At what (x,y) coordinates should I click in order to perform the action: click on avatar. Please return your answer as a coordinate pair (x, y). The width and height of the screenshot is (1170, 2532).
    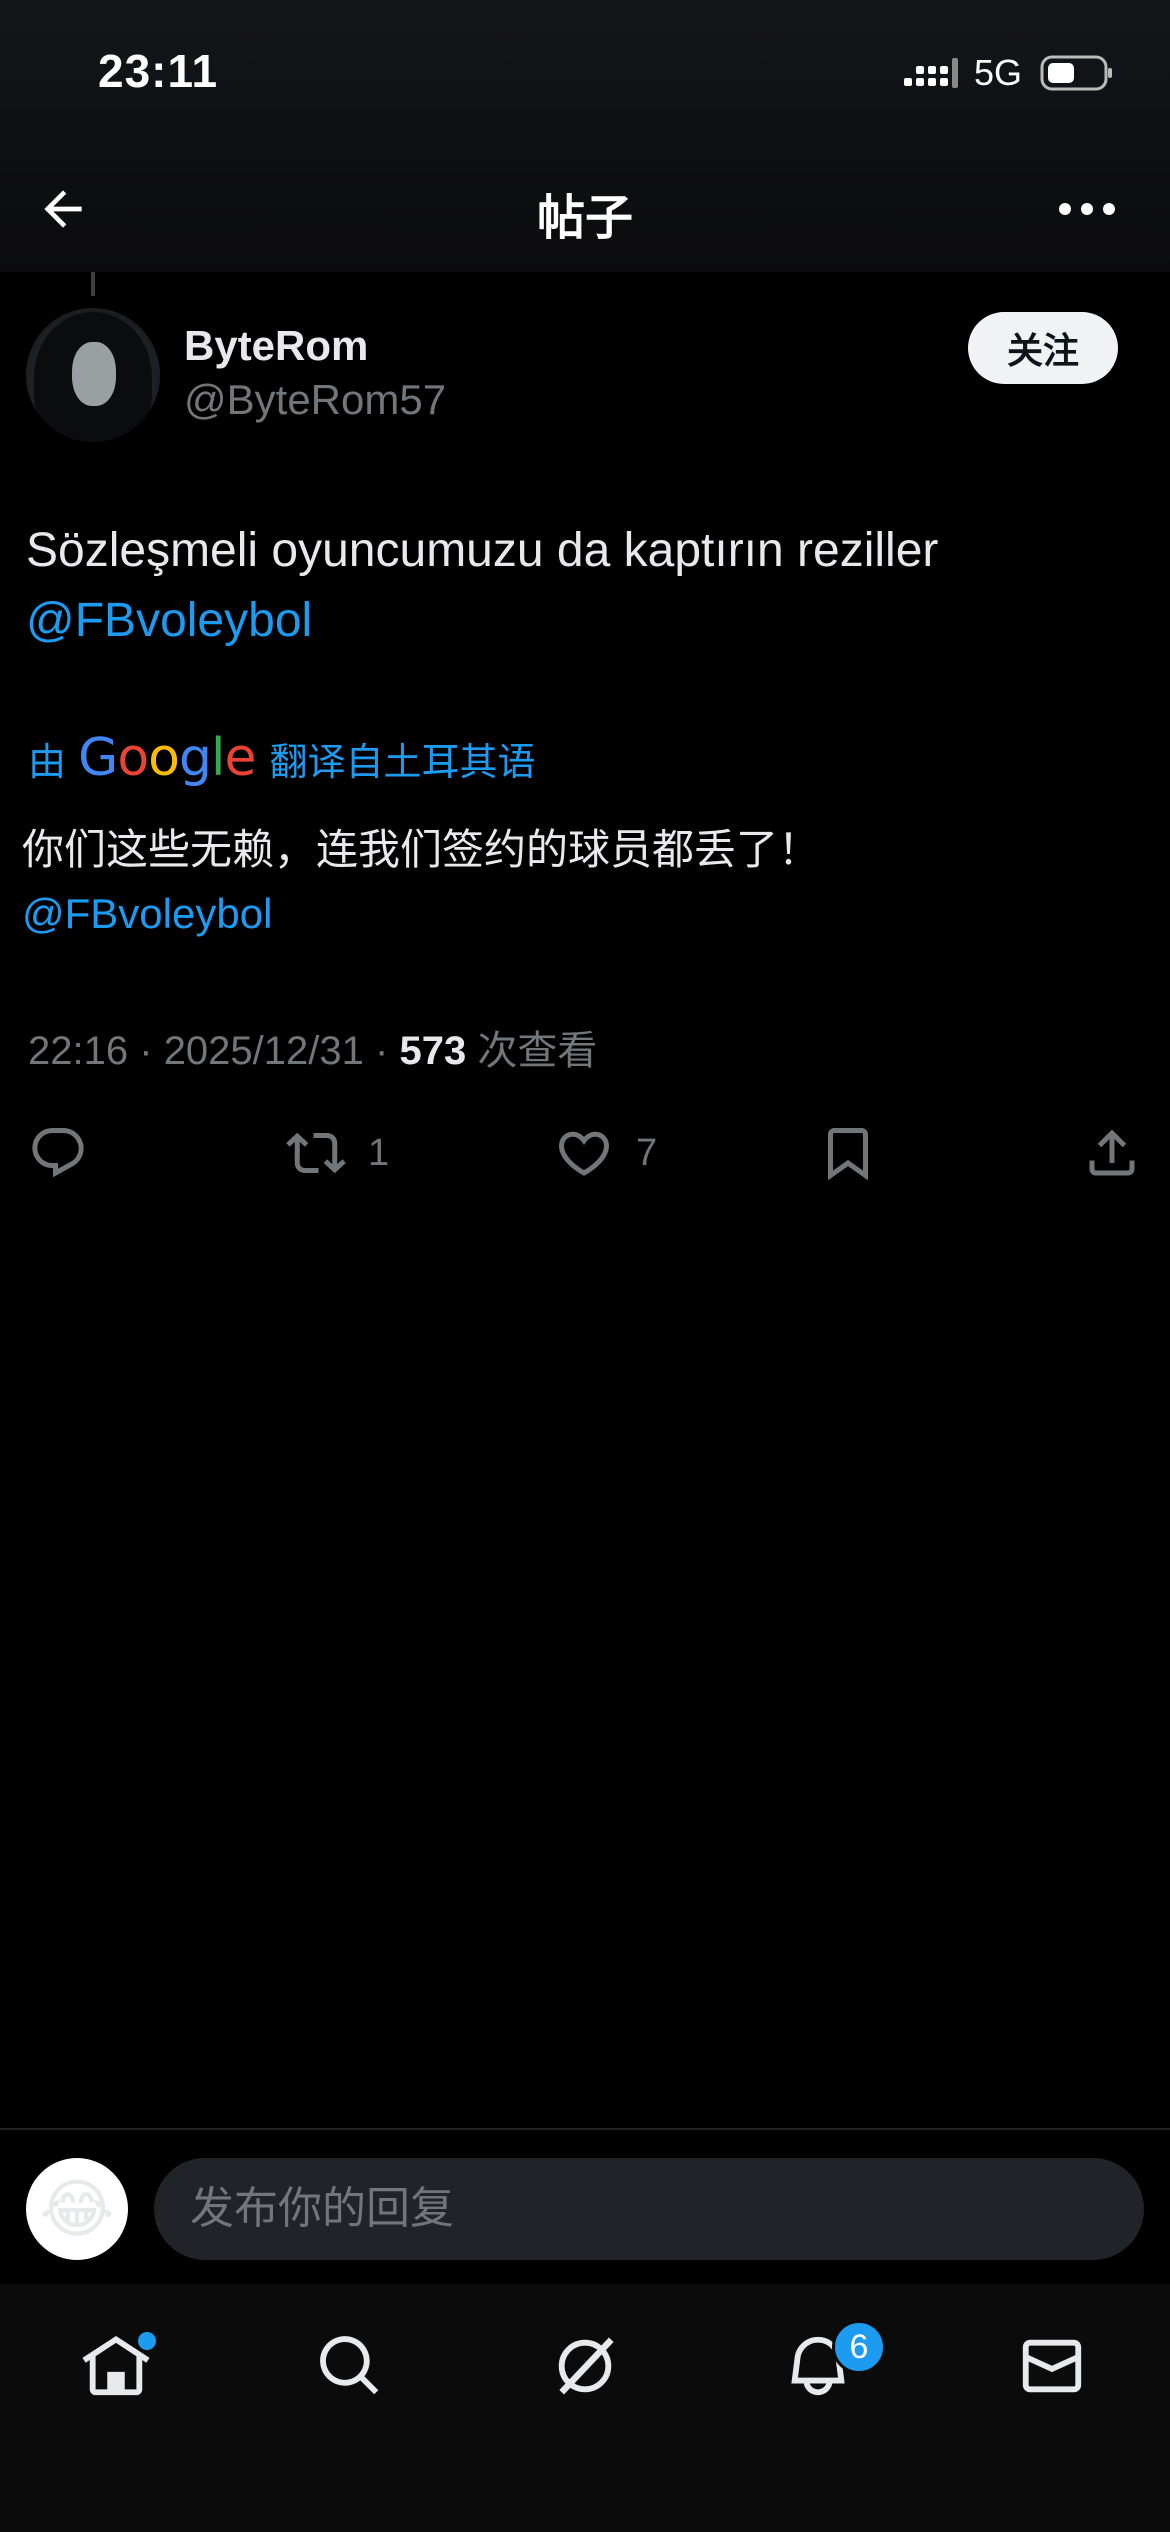
    Looking at the image, I should click on (93, 375).